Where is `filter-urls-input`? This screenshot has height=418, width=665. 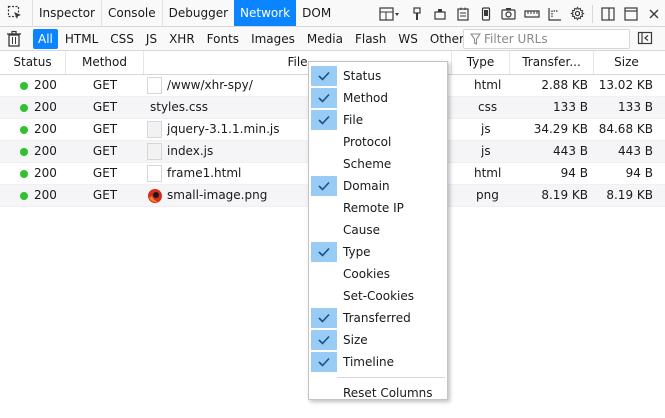
filter-urls-input is located at coordinates (554, 39).